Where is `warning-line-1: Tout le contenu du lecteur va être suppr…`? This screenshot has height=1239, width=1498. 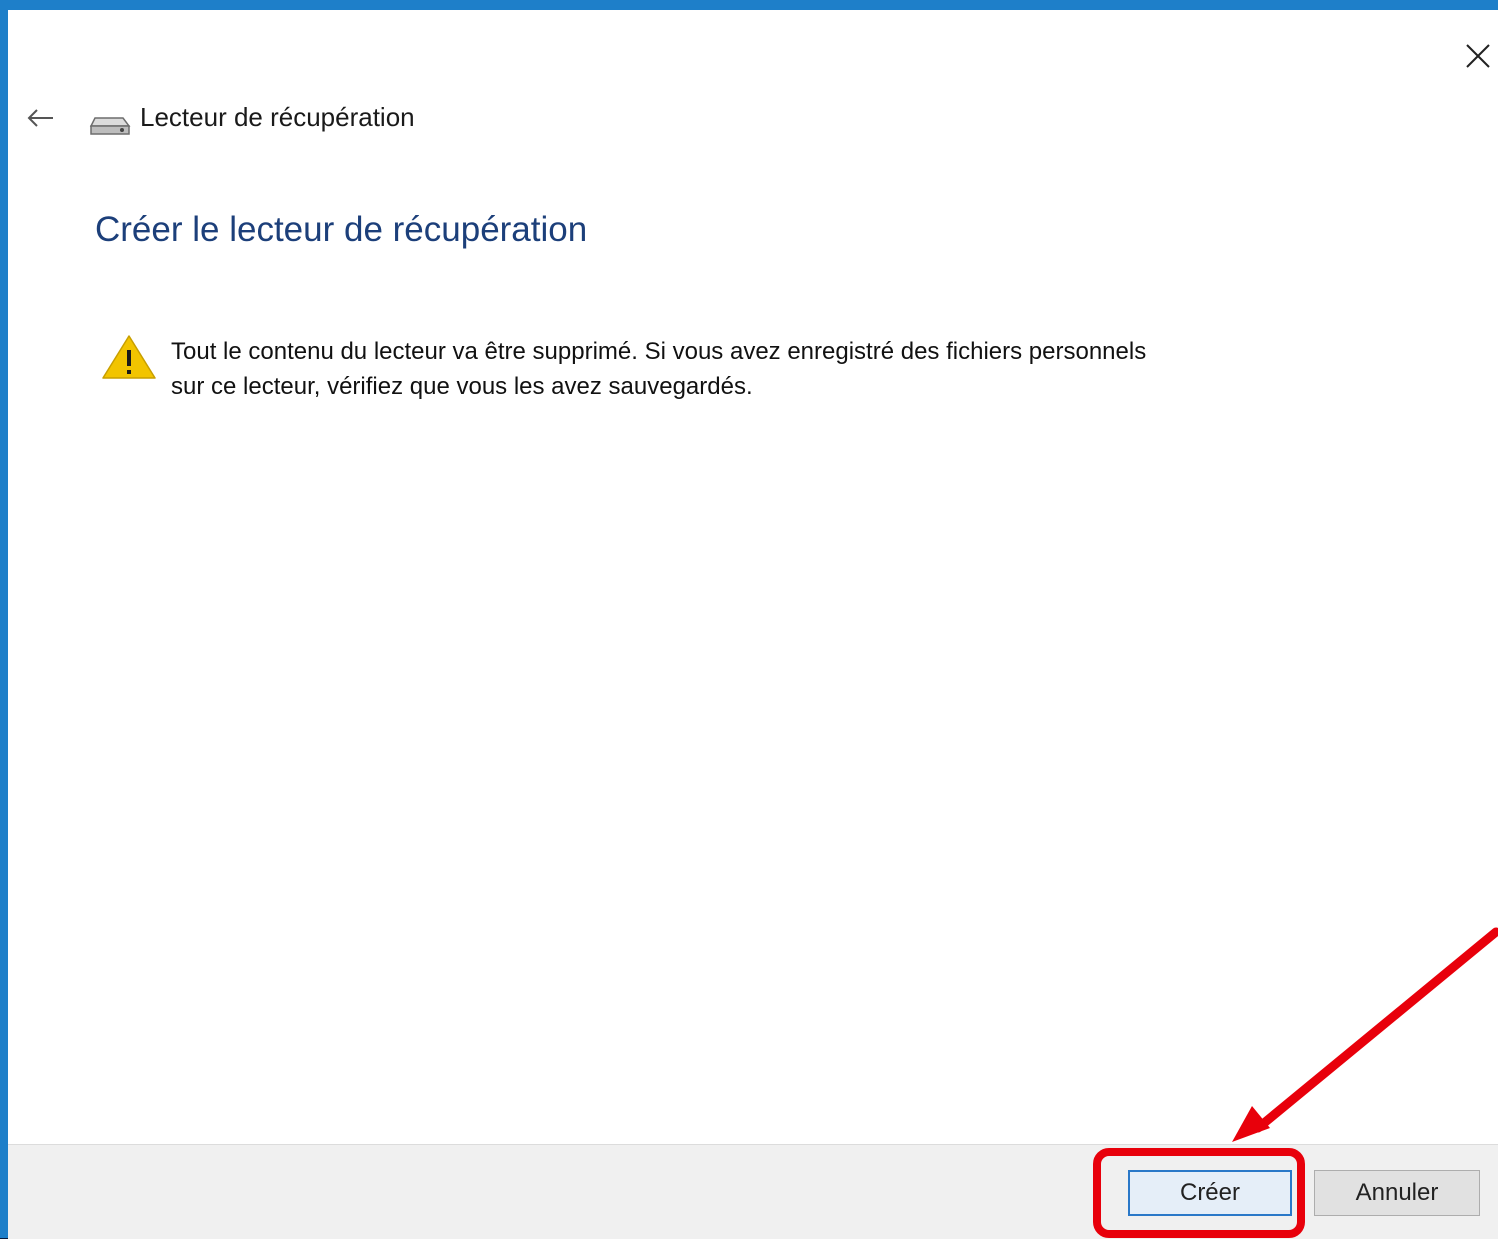 warning-line-1: Tout le contenu du lecteur va être suppr… is located at coordinates (659, 351).